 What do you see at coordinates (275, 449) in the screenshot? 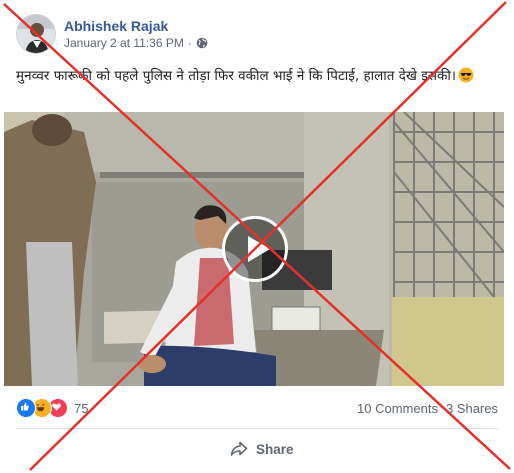
I see `share-button-label: Share` at bounding box center [275, 449].